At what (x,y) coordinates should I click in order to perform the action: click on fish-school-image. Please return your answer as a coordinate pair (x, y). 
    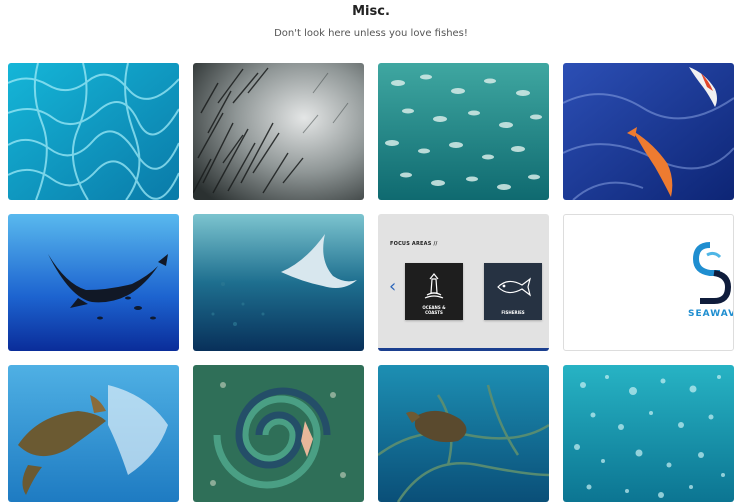
    Looking at the image, I should click on (463, 131).